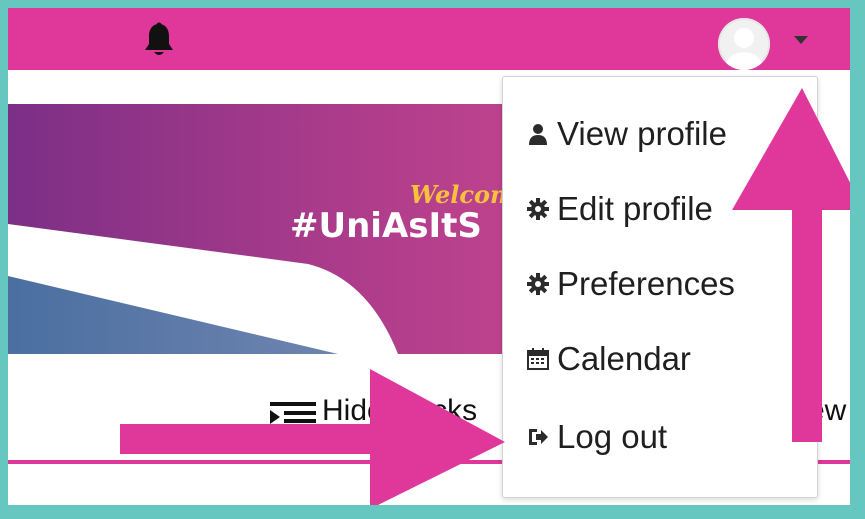  Describe the element at coordinates (791, 265) in the screenshot. I see `annotation-arrow-up` at that location.